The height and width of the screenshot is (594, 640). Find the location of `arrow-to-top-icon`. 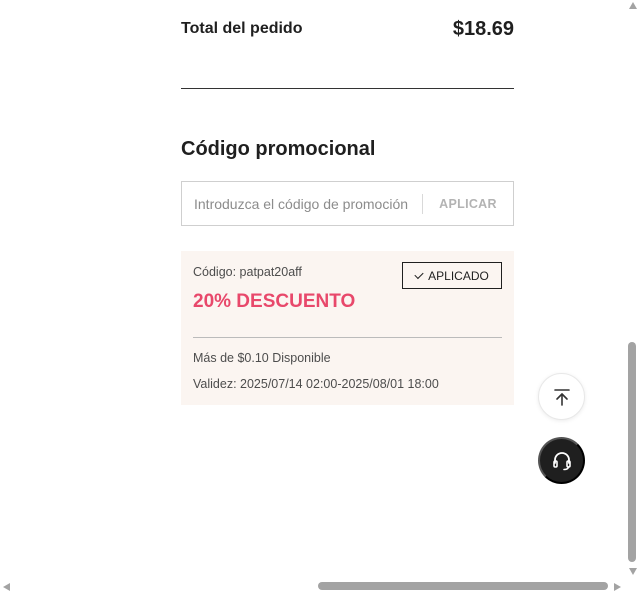

arrow-to-top-icon is located at coordinates (561, 397).